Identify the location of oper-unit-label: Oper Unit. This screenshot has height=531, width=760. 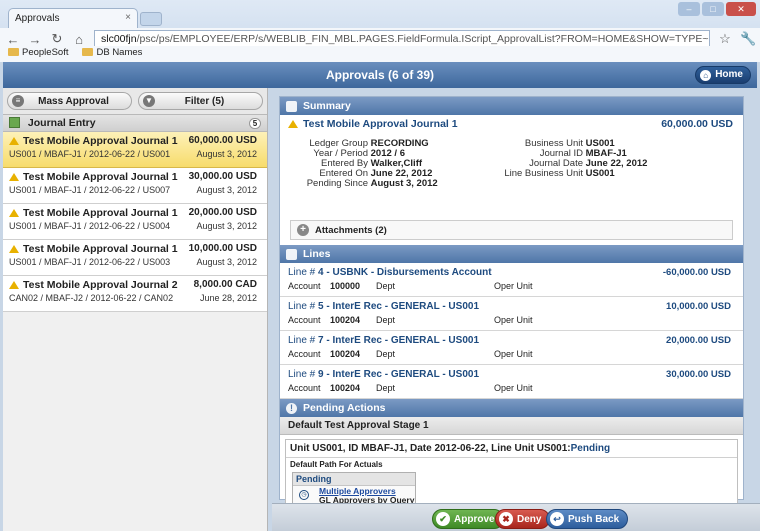
(513, 388).